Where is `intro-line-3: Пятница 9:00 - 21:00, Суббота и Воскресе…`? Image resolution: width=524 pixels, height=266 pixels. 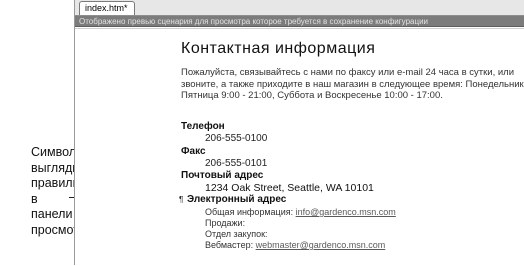 intro-line-3: Пятница 9:00 - 21:00, Суббота и Воскресе… is located at coordinates (312, 95).